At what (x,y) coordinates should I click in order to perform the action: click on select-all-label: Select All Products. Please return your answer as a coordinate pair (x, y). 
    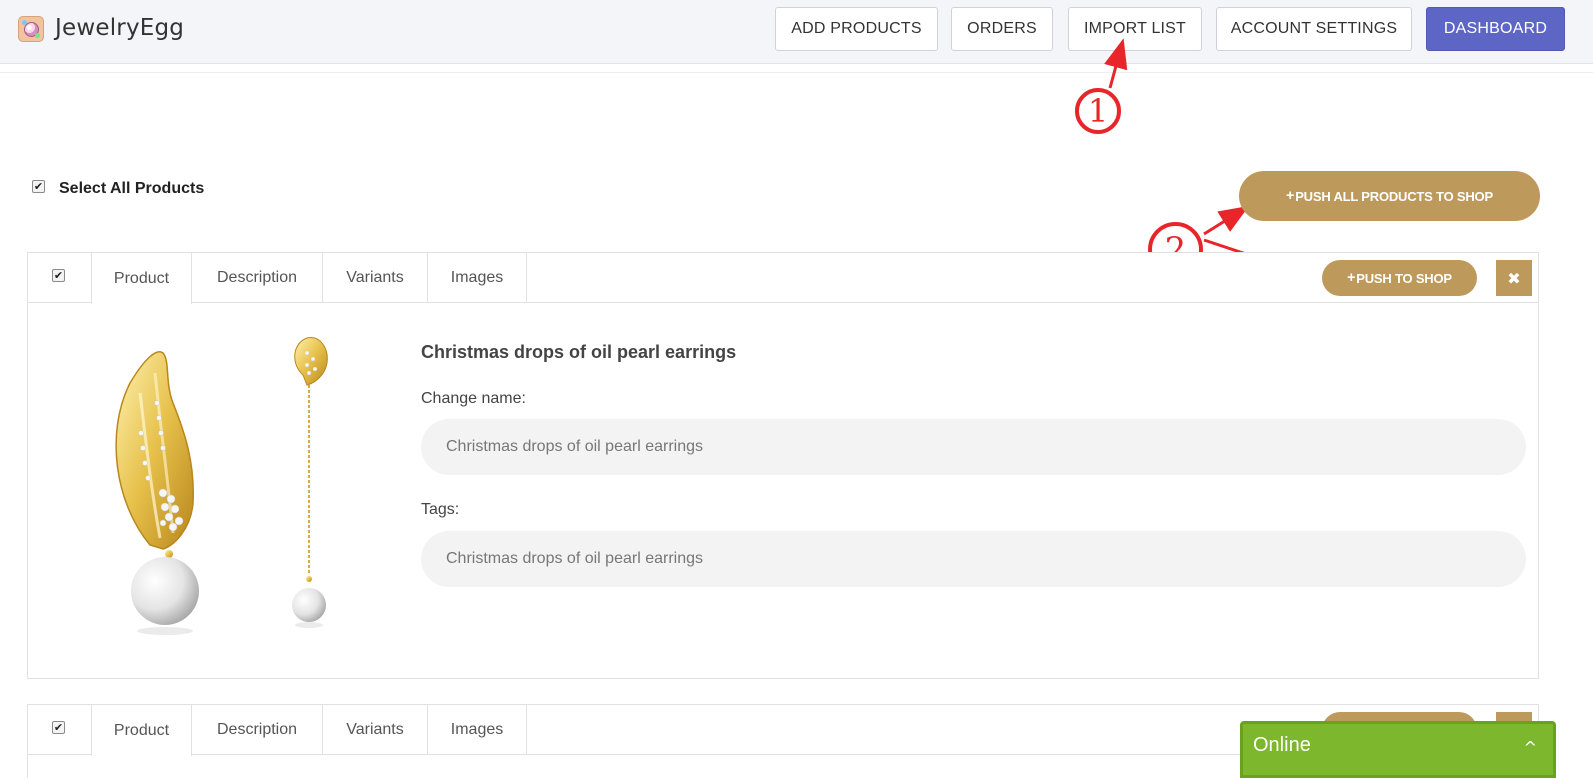
    Looking at the image, I should click on (132, 188).